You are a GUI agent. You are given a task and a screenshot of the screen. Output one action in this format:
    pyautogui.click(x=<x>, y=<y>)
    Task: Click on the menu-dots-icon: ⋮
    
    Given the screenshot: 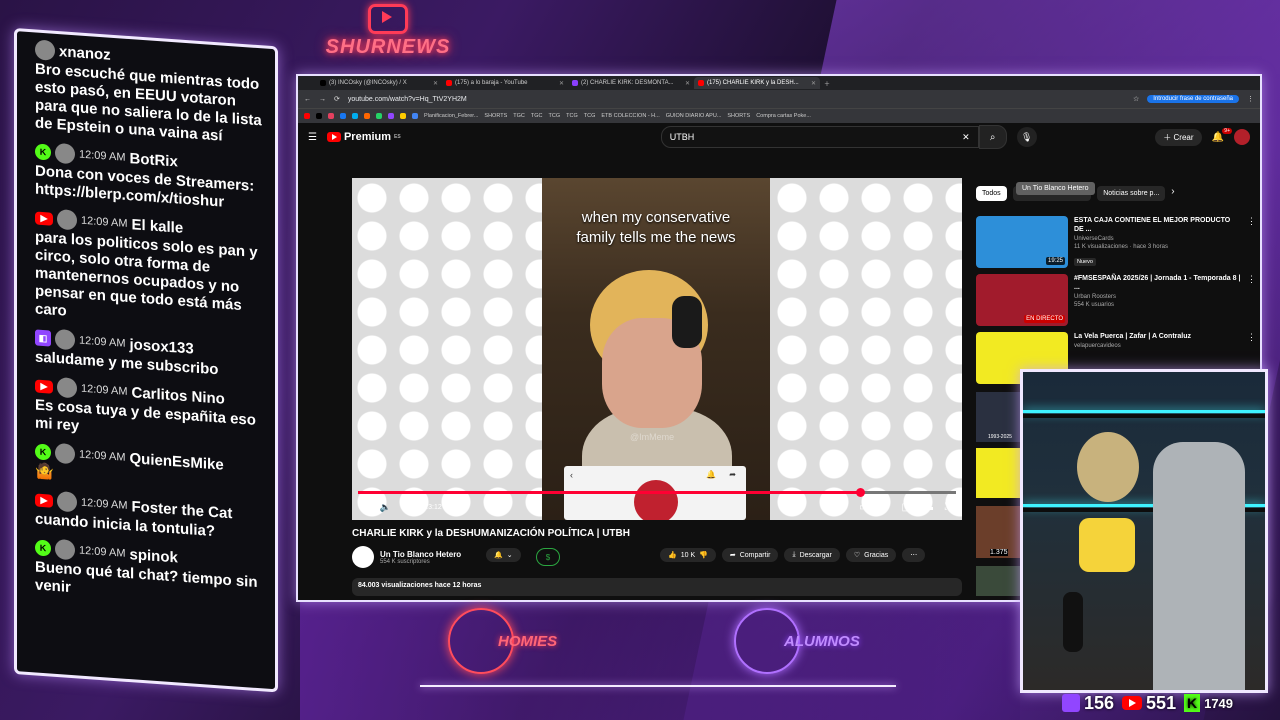 What is the action you would take?
    pyautogui.click(x=1250, y=99)
    